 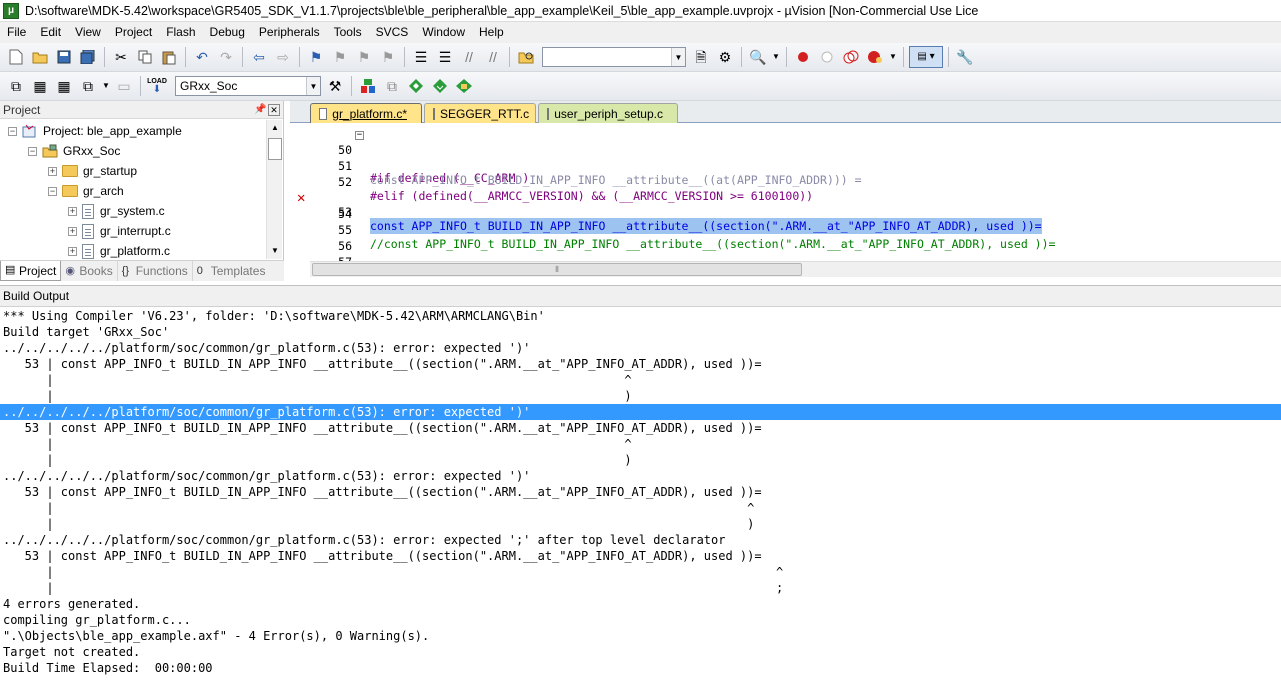 What do you see at coordinates (557, 269) in the screenshot?
I see `scrollbar-thumb: ⦀` at bounding box center [557, 269].